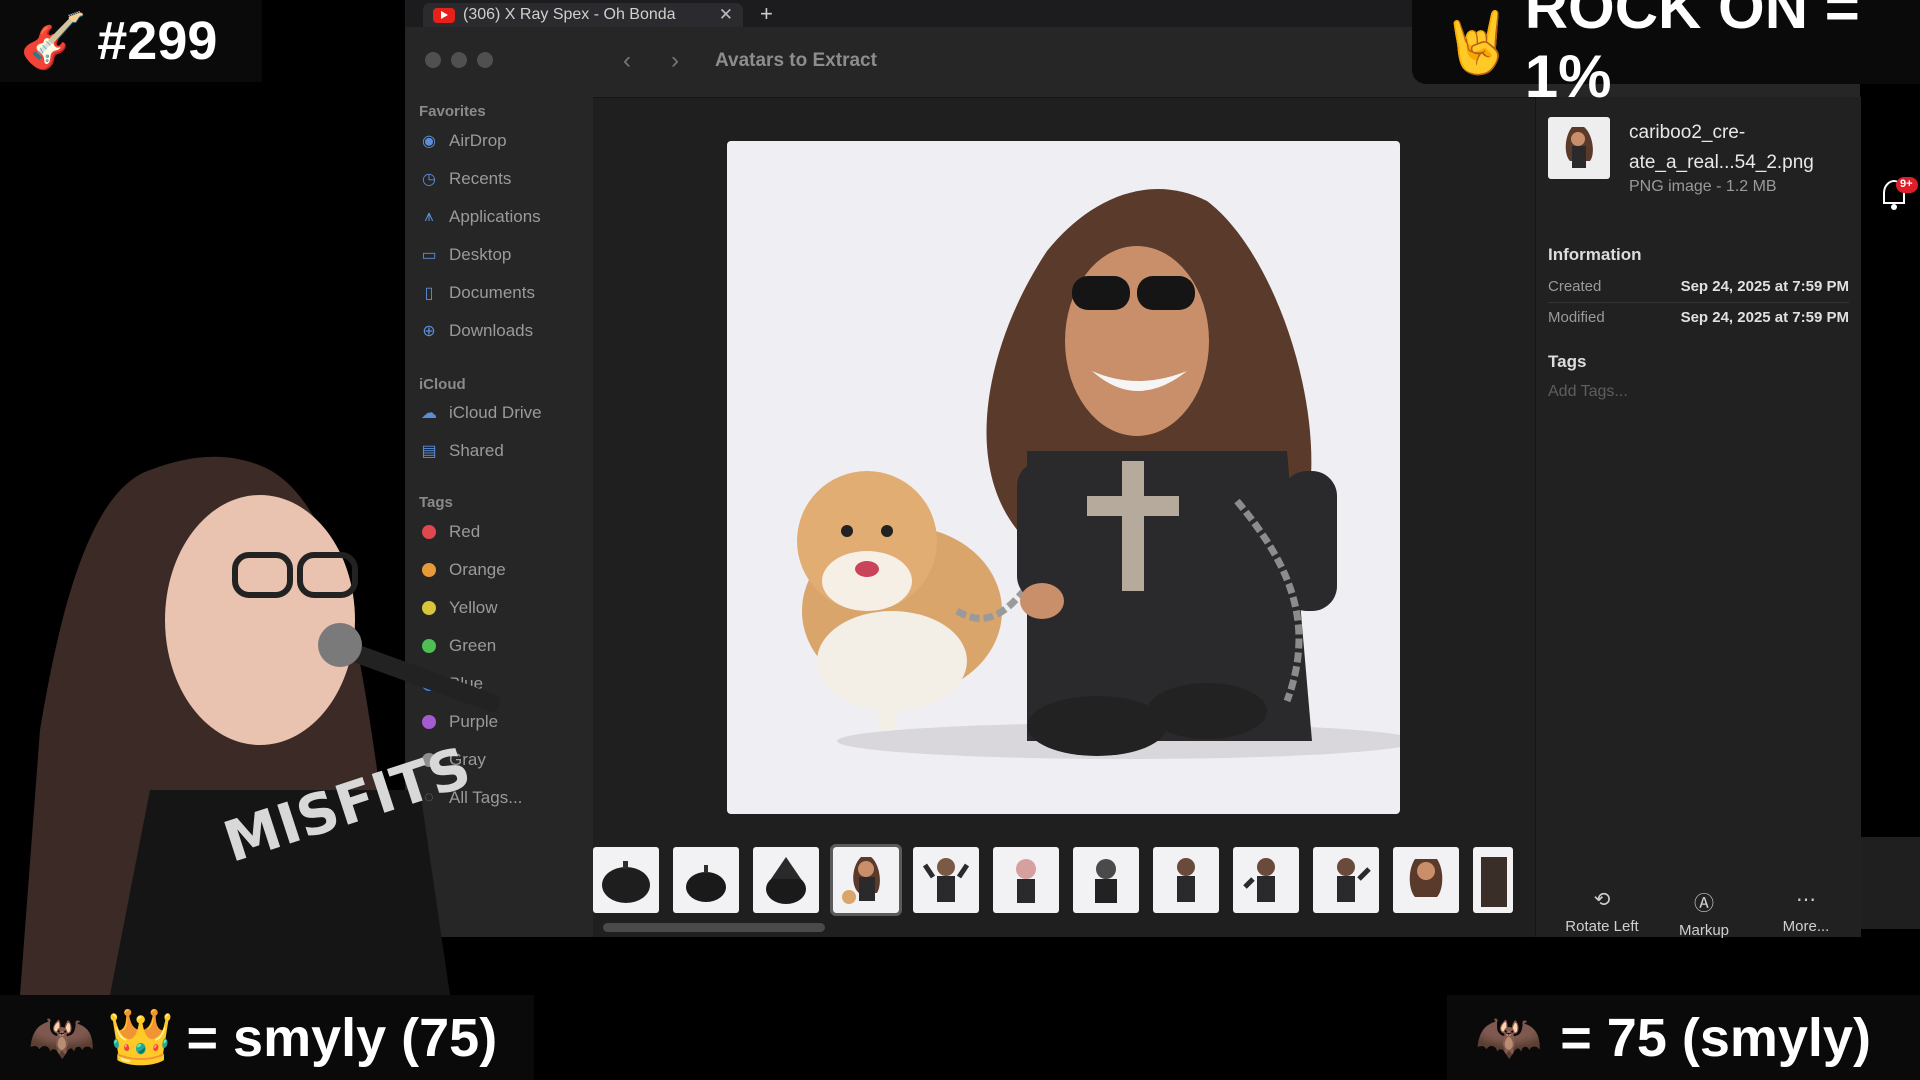 The width and height of the screenshot is (1920, 1080). I want to click on markup-icon: Ⓐ, so click(1704, 904).